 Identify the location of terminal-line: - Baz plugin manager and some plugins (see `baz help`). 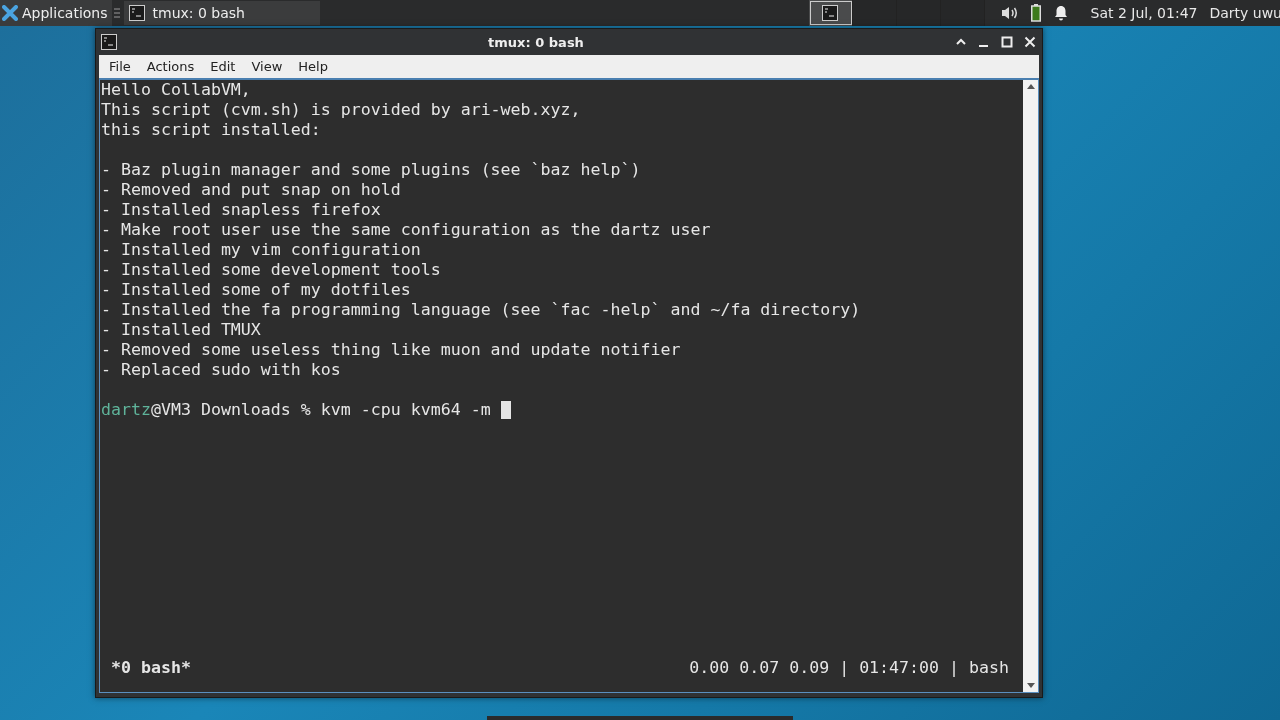
(371, 170).